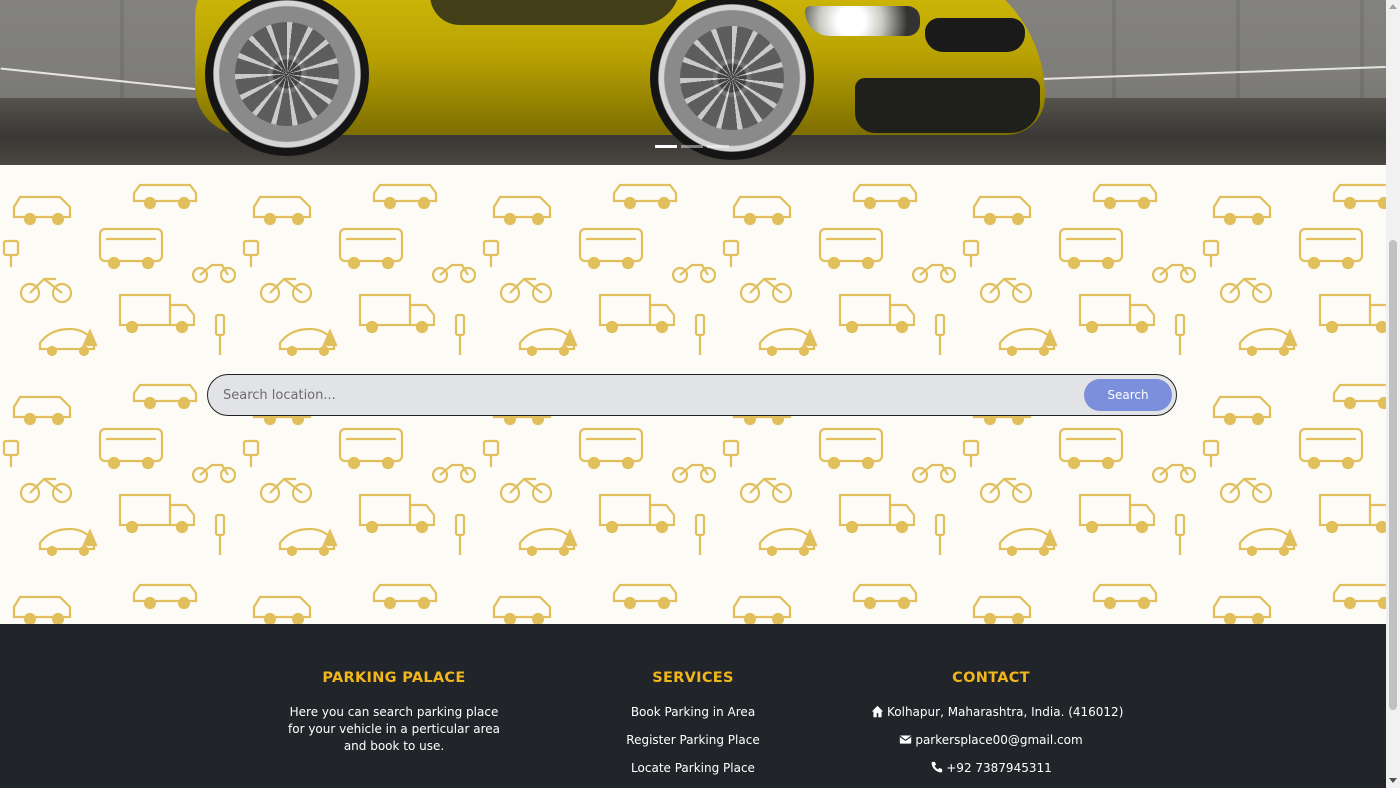 This screenshot has height=788, width=1400. Describe the element at coordinates (999, 768) in the screenshot. I see `contact-phone-text: +92 7387945311` at that location.